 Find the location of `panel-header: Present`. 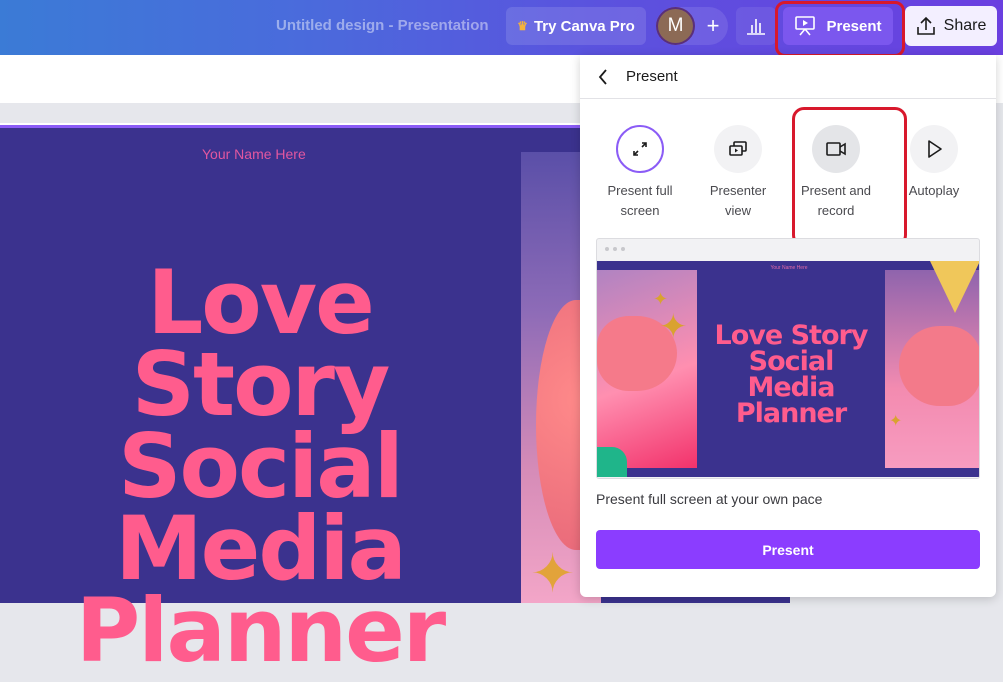

panel-header: Present is located at coordinates (788, 77).